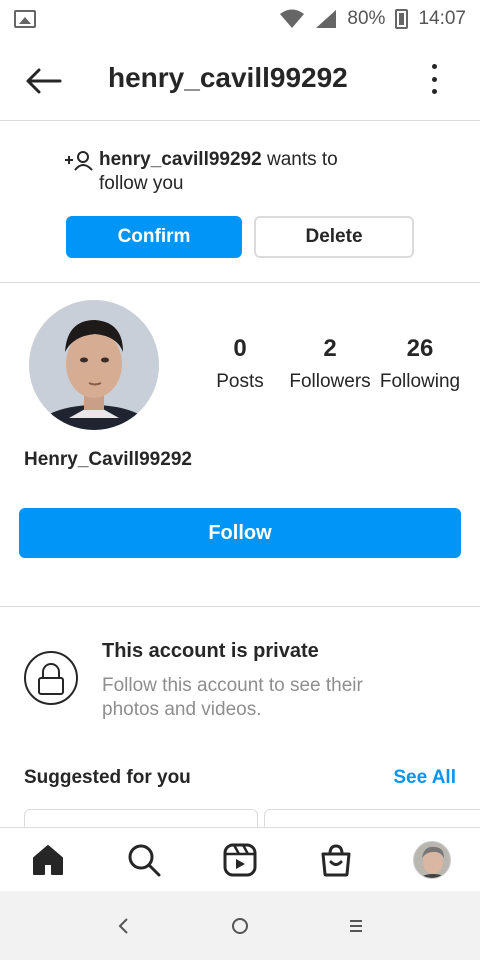 This screenshot has height=960, width=480. What do you see at coordinates (25, 19) in the screenshot?
I see `gallery-notification-icon` at bounding box center [25, 19].